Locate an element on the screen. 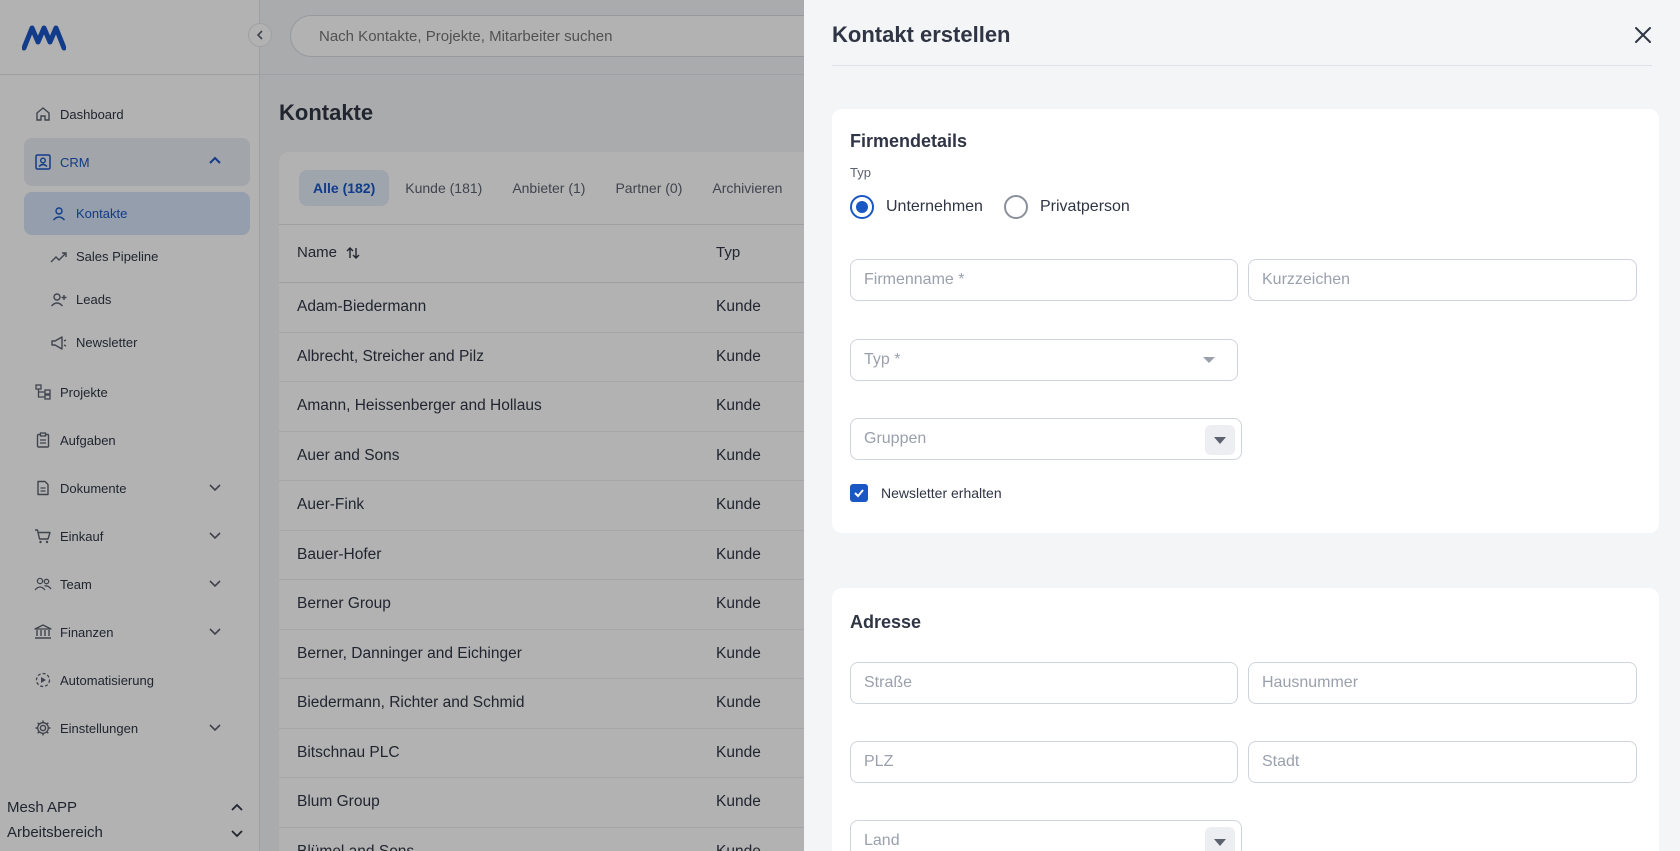  radio-unternehmen: Unternehmen is located at coordinates (916, 207).